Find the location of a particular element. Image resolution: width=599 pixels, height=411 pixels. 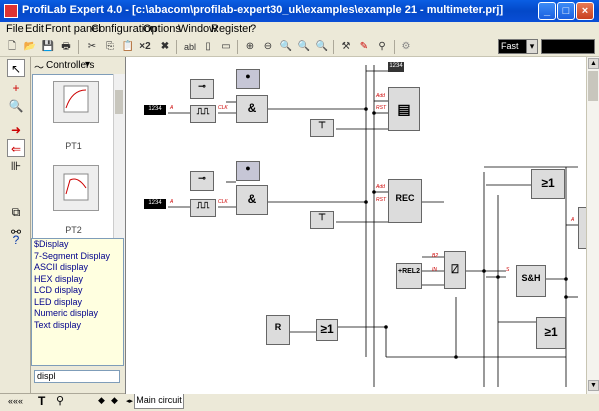

list-item: Text display is located at coordinates (77, 326).